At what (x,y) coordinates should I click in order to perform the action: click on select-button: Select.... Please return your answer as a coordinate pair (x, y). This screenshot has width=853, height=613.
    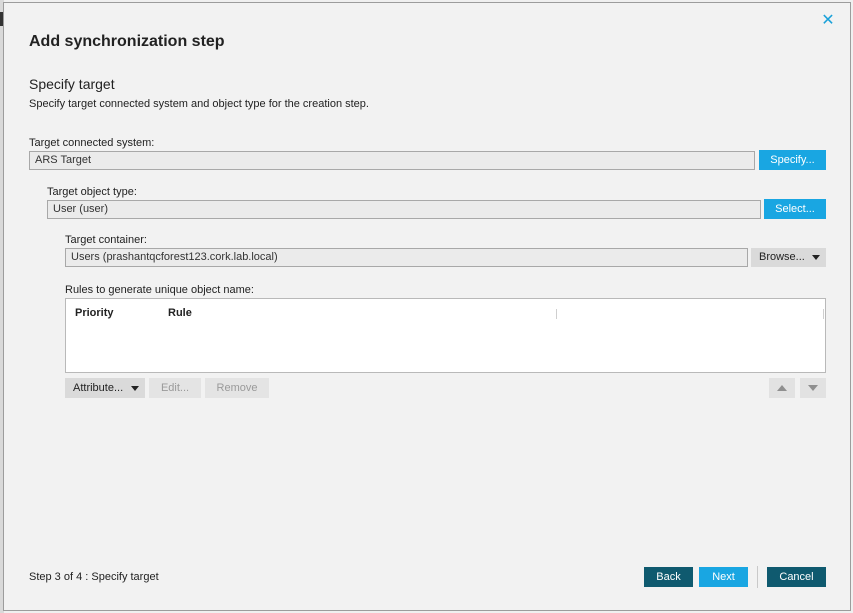
    Looking at the image, I should click on (795, 209).